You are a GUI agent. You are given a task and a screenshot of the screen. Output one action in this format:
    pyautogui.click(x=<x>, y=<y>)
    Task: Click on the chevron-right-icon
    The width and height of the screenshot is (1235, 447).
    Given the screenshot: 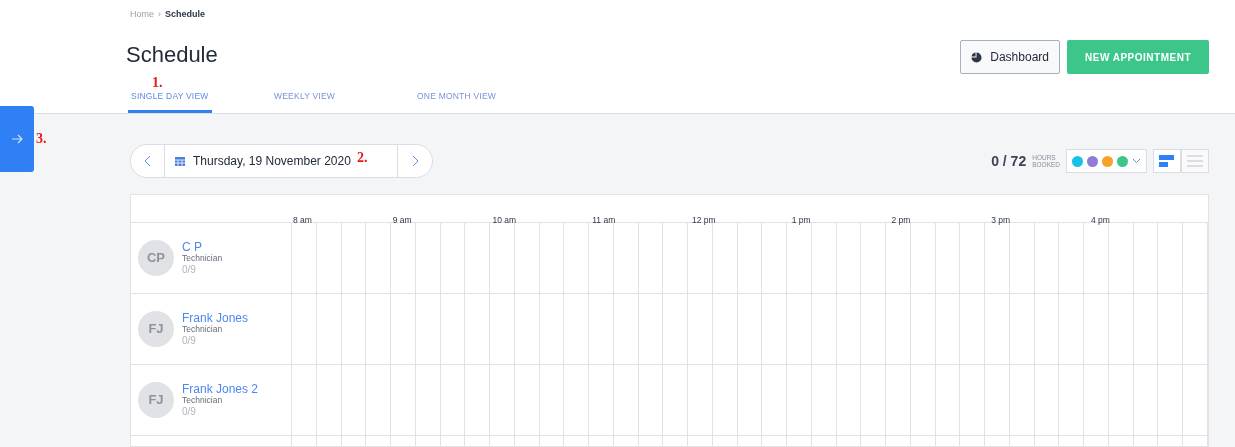 What is the action you would take?
    pyautogui.click(x=415, y=161)
    